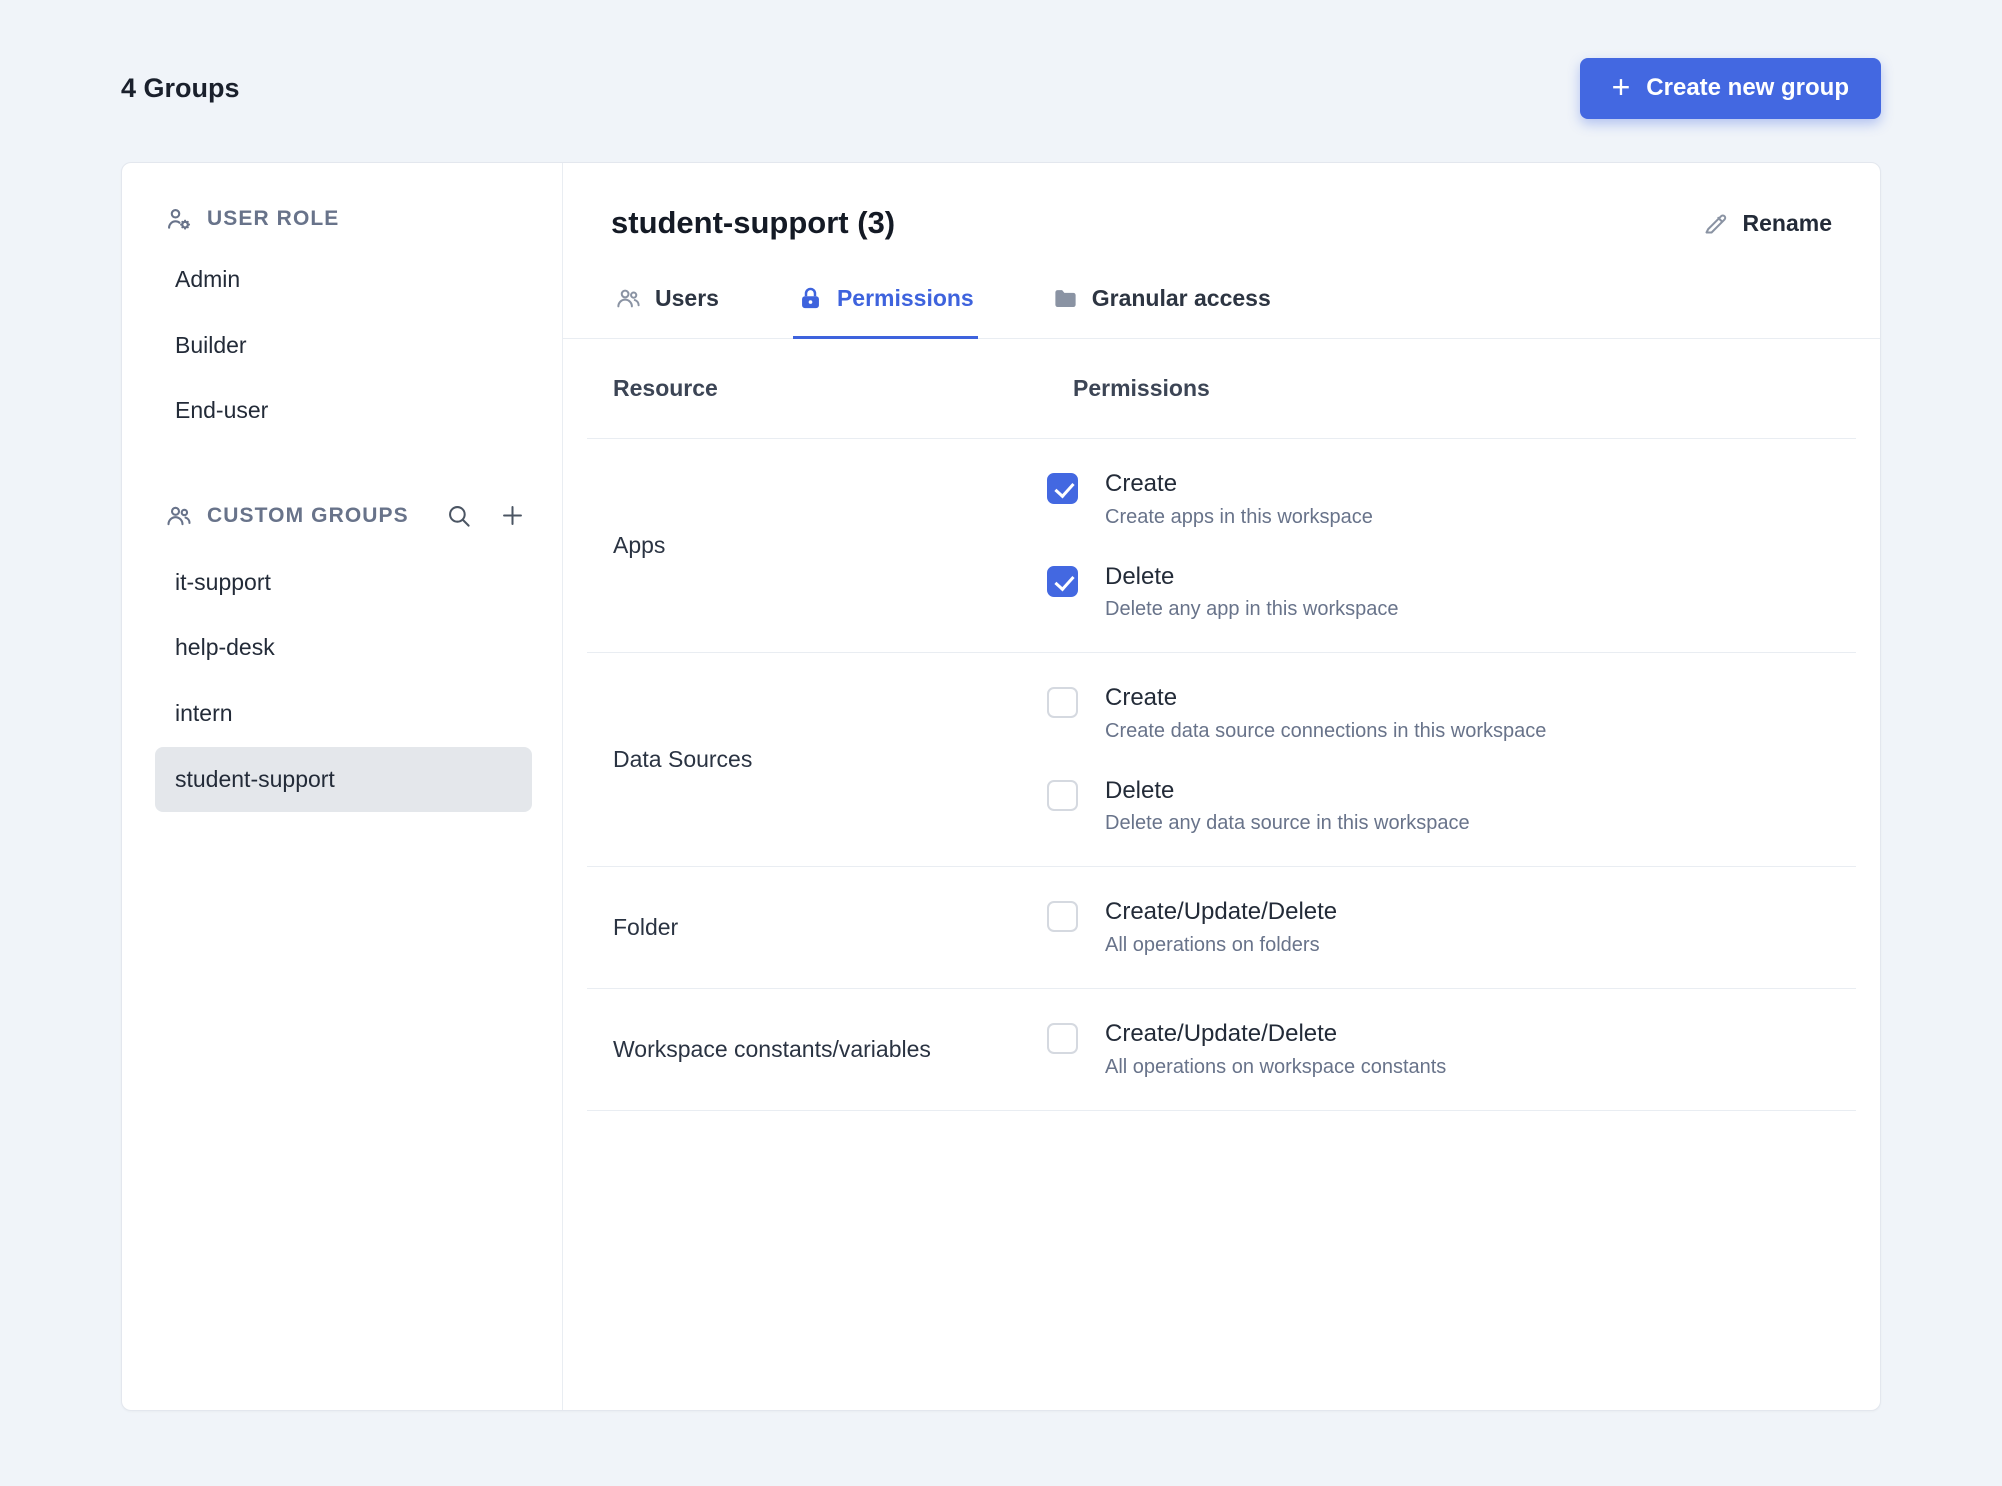  What do you see at coordinates (225, 647) in the screenshot?
I see `sidebar-item-label: help-desk` at bounding box center [225, 647].